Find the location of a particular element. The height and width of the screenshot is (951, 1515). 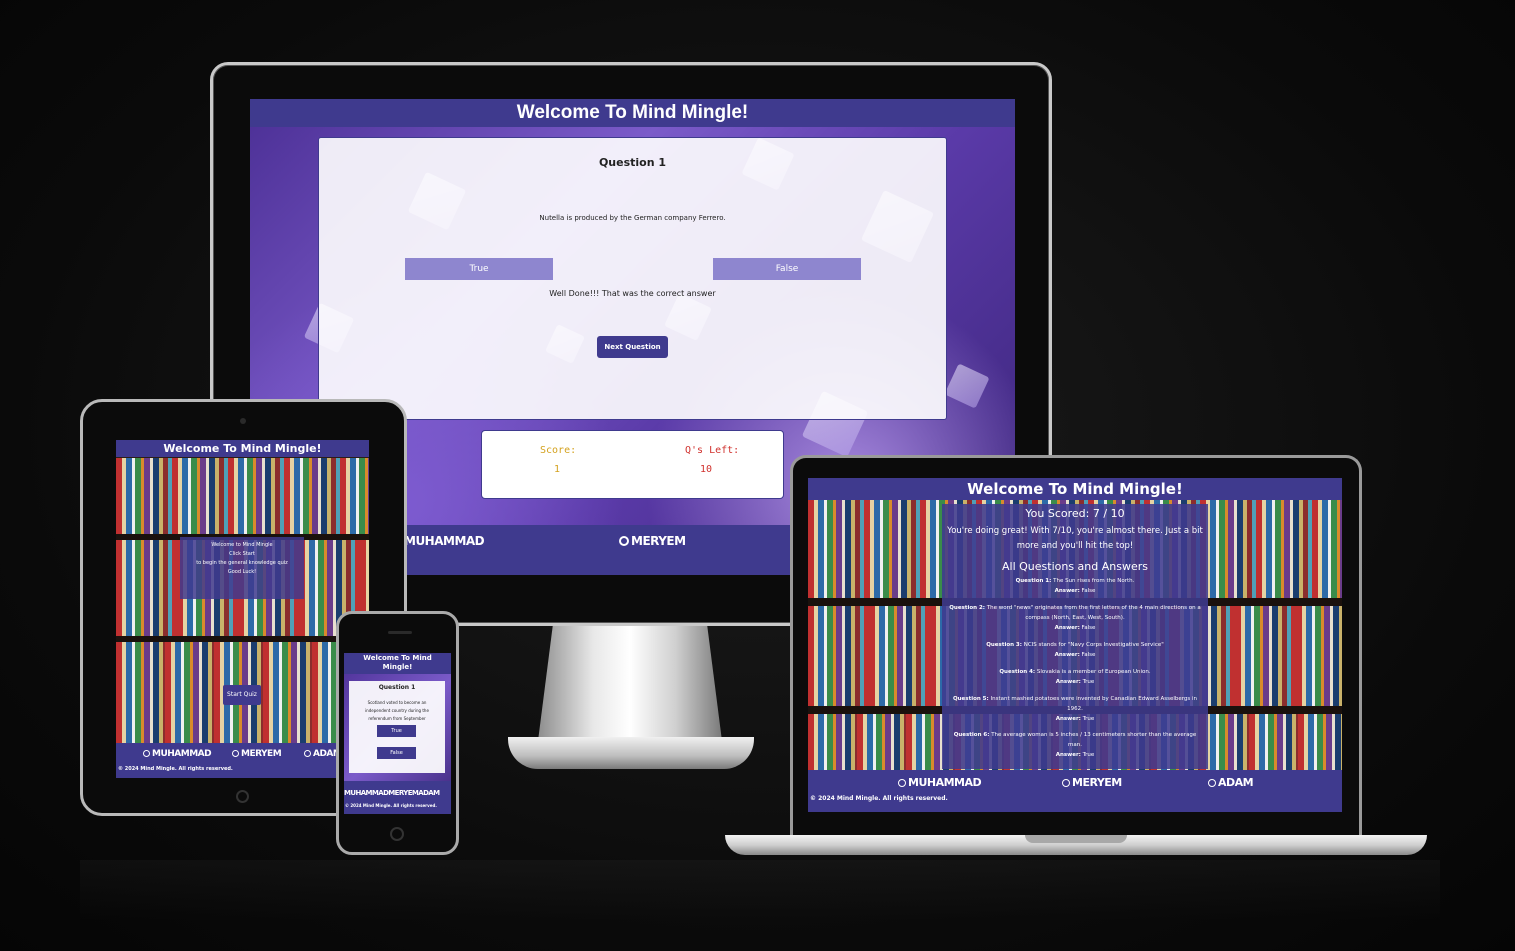

qa-question-text: compass (North, East, West, South). is located at coordinates (1075, 618).